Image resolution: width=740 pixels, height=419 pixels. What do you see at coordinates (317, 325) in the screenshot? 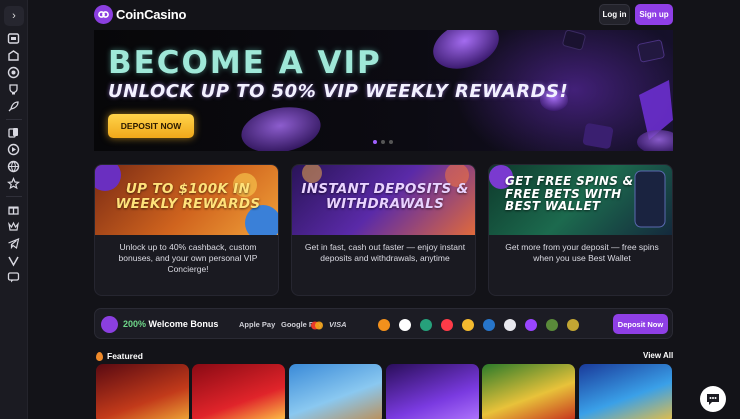
I see `mastercard-icon` at bounding box center [317, 325].